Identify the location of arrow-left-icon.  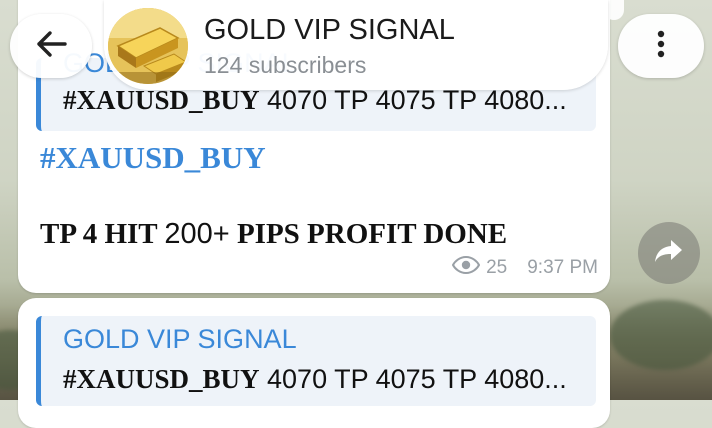
(51, 46).